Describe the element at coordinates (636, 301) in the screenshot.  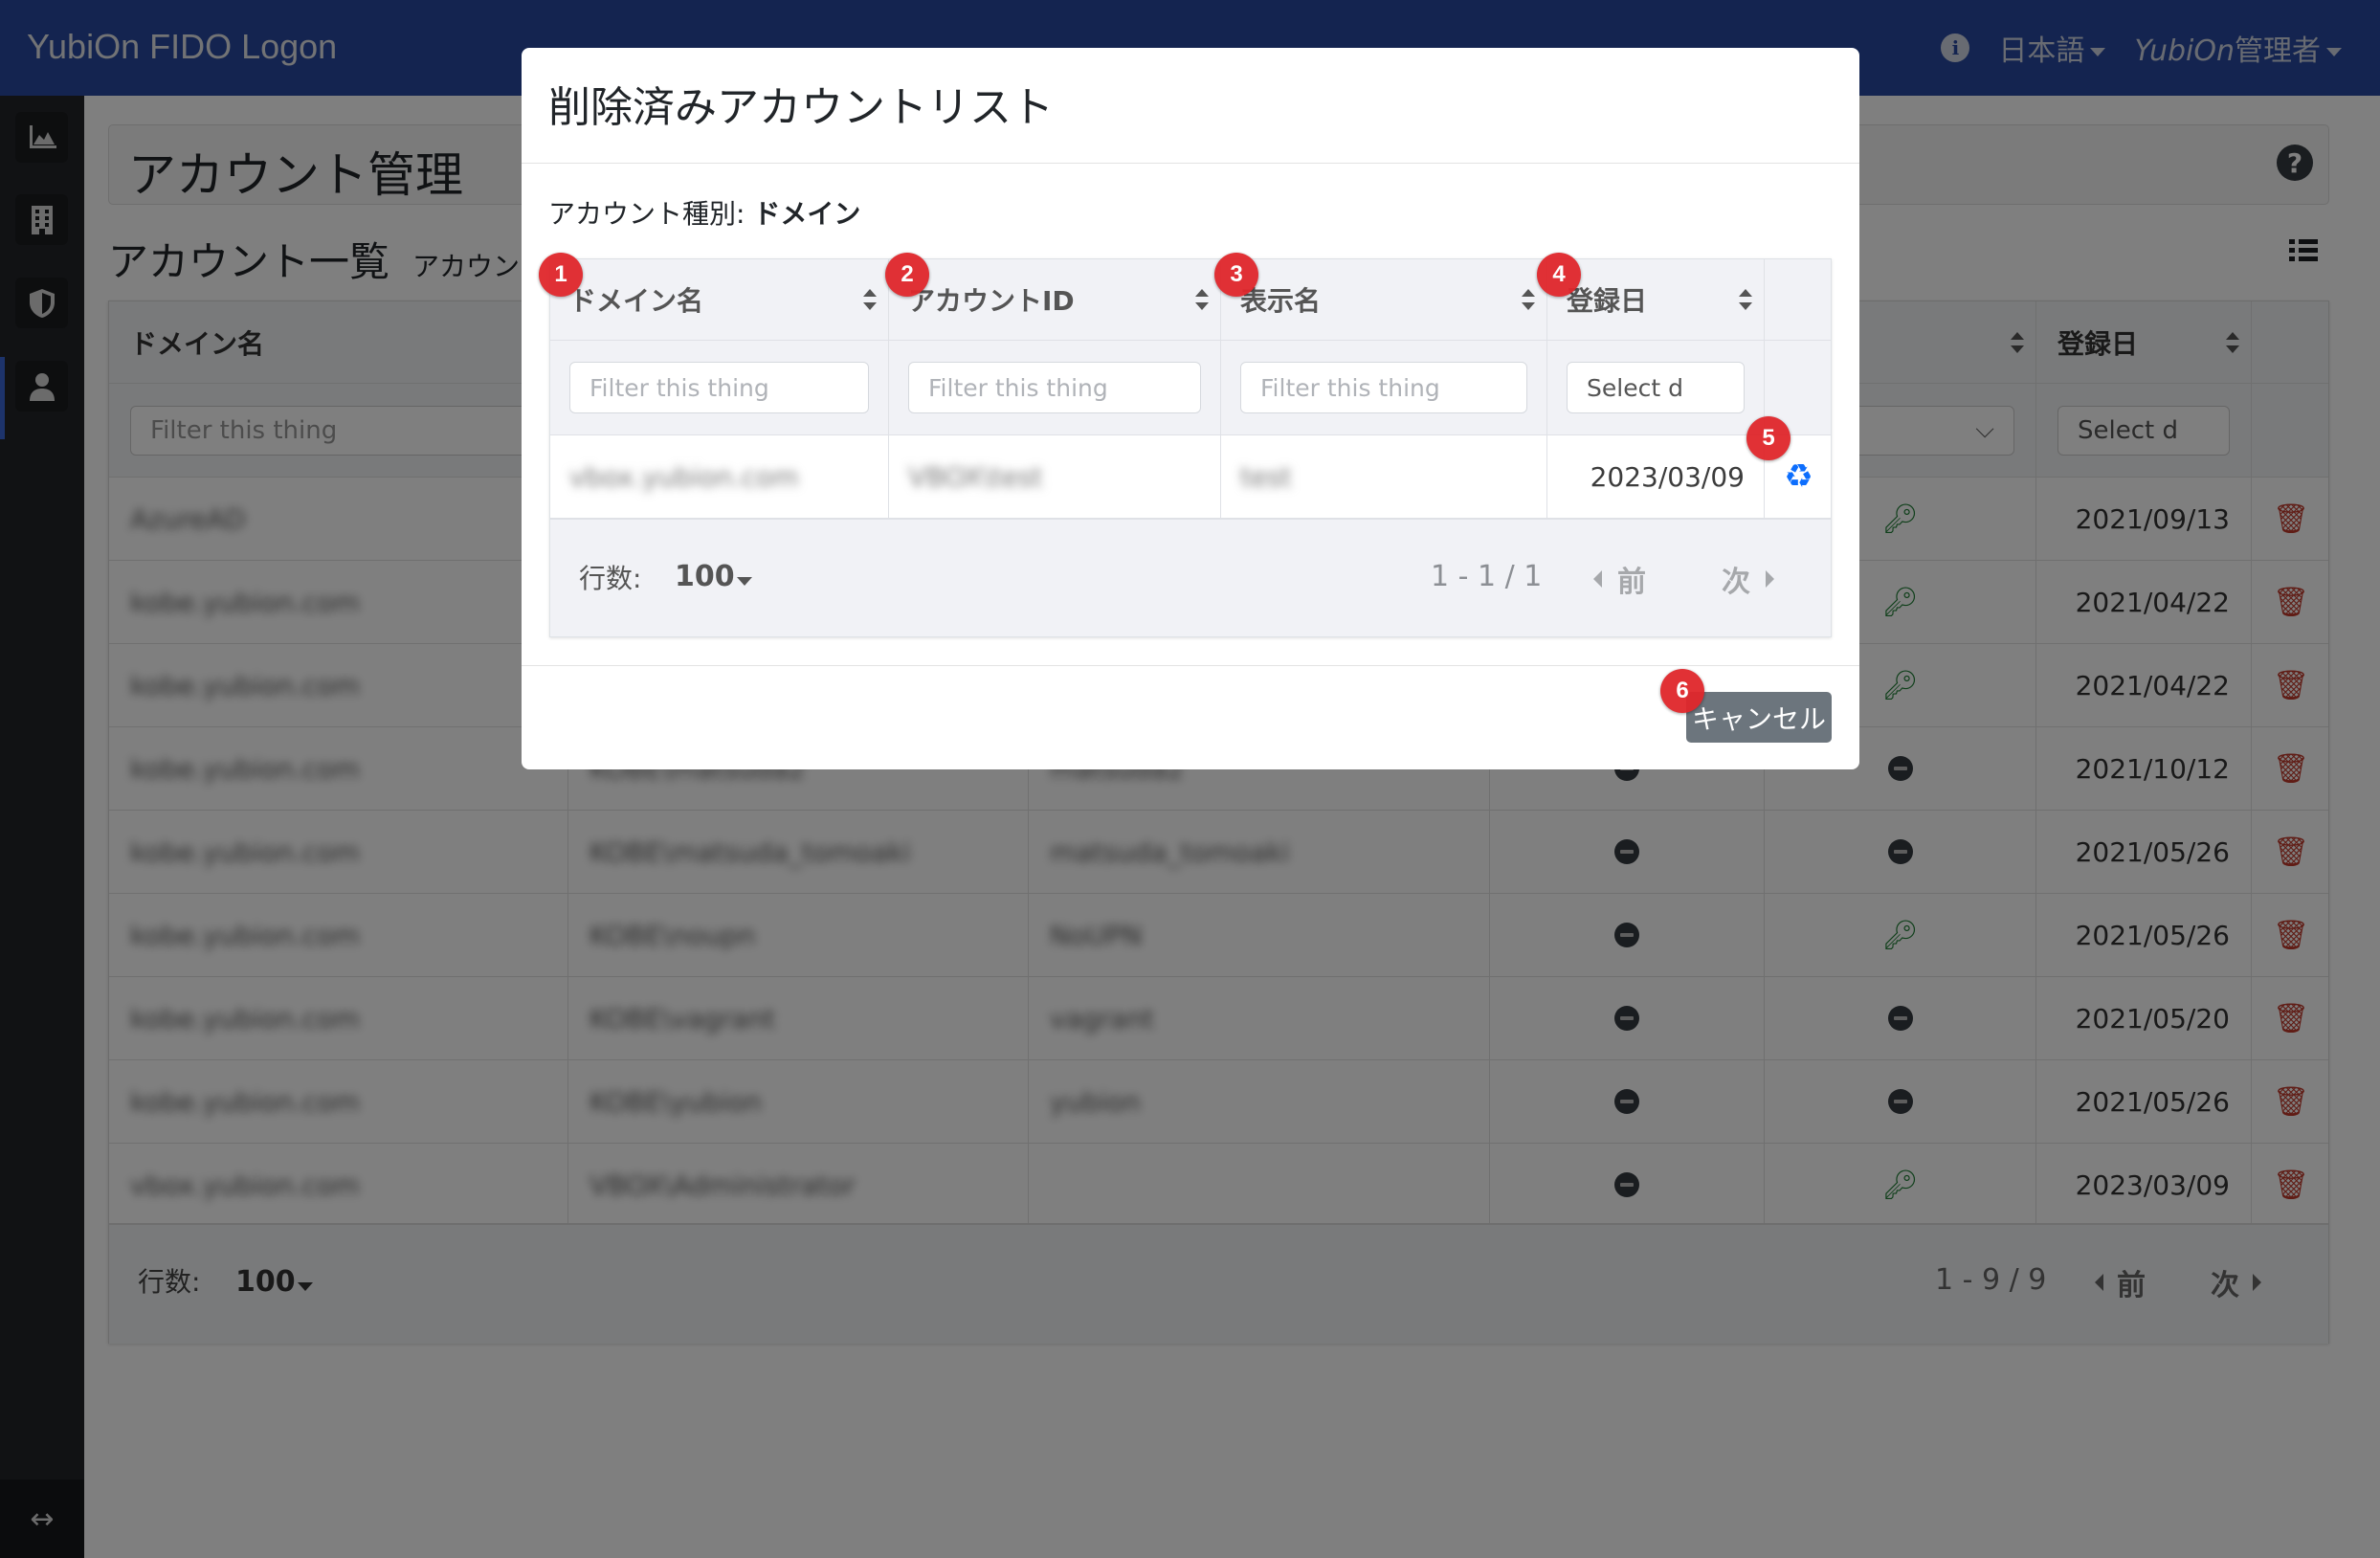
I see `column-header-label: ドメイン名` at that location.